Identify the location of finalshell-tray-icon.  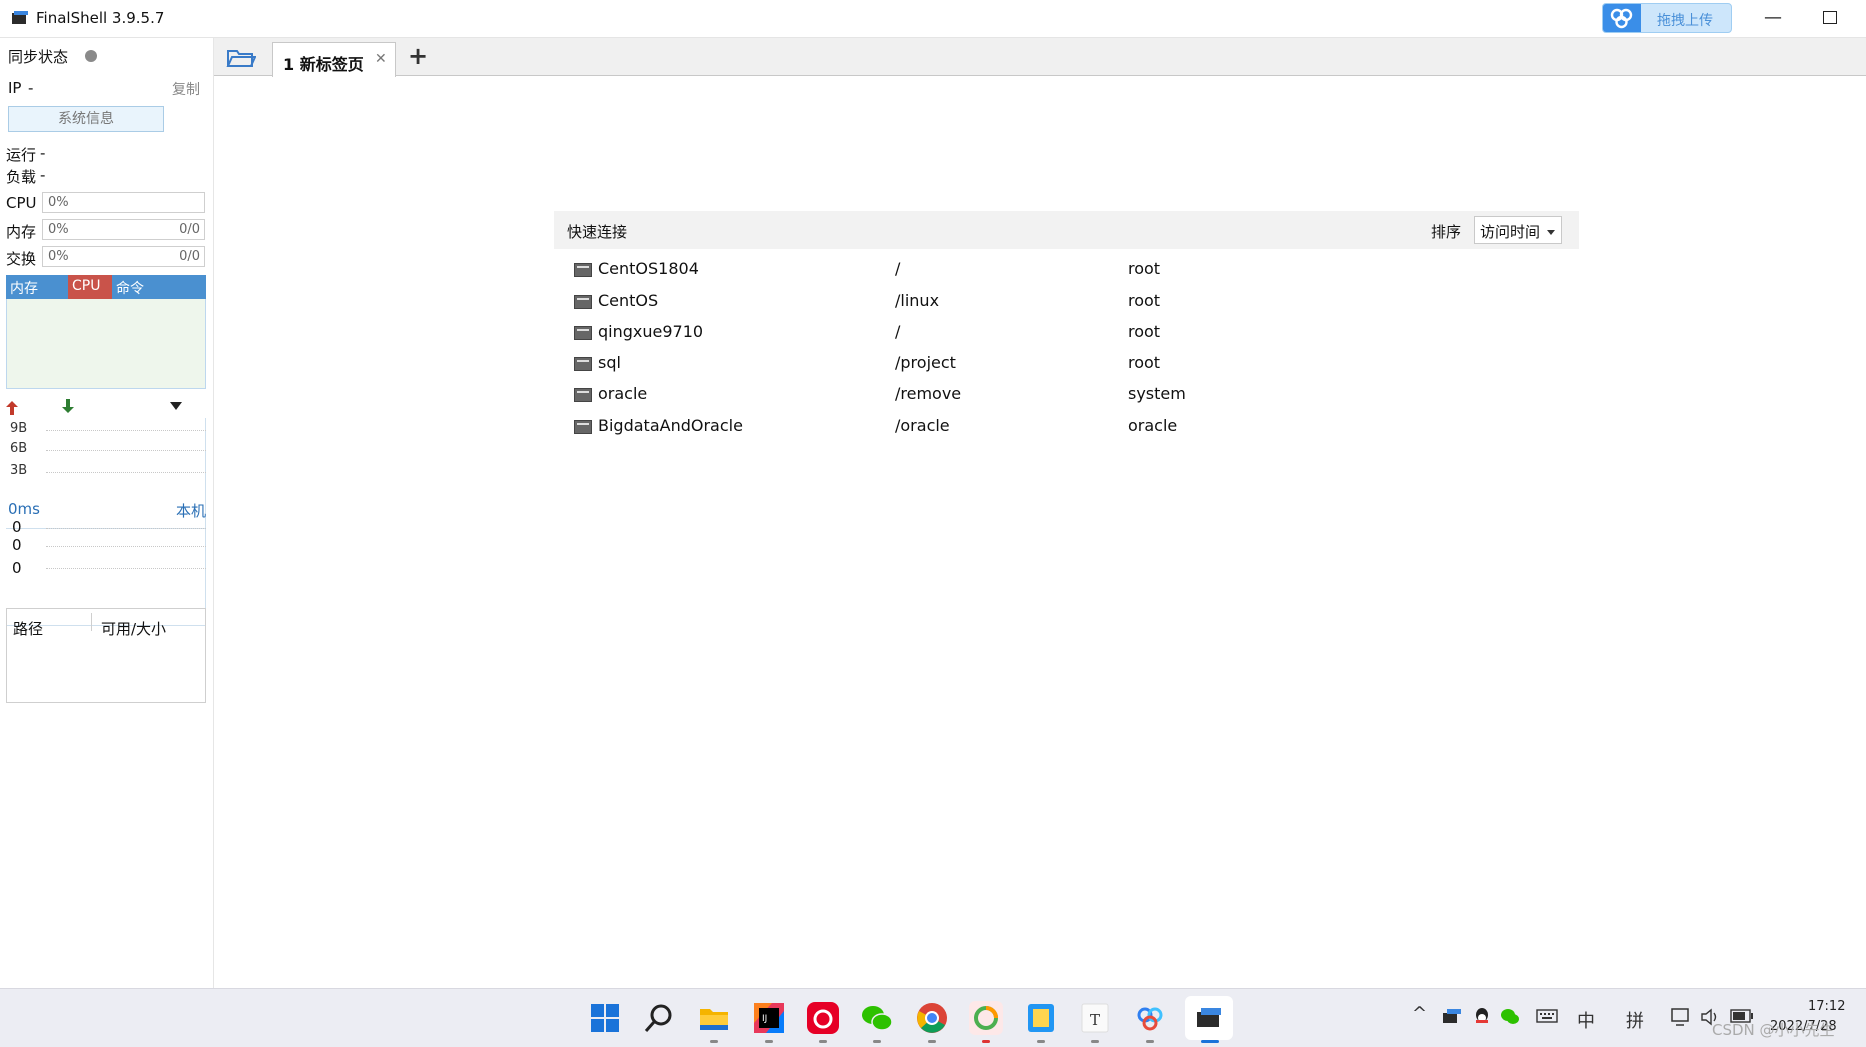
(1452, 1016).